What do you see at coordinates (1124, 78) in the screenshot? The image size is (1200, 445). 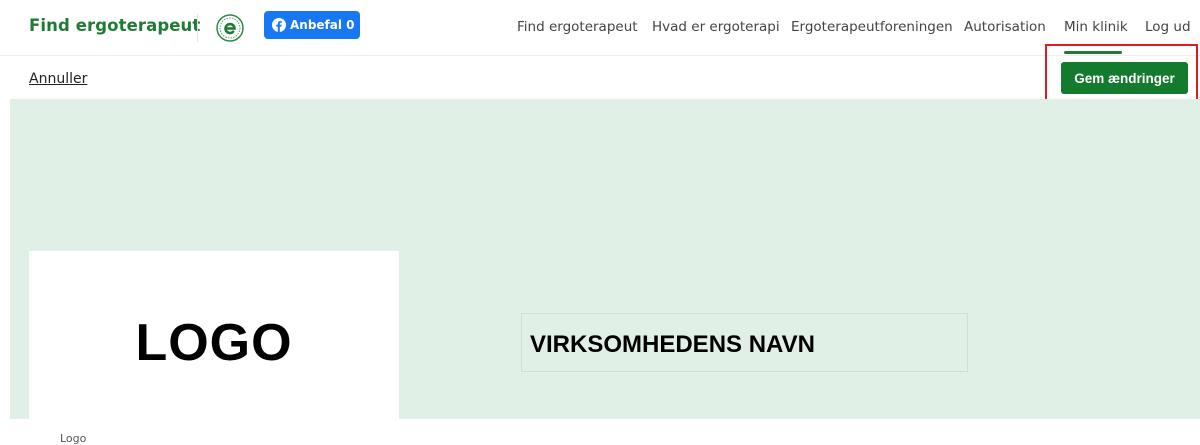 I see `save-changes-button: Gem ændringer` at bounding box center [1124, 78].